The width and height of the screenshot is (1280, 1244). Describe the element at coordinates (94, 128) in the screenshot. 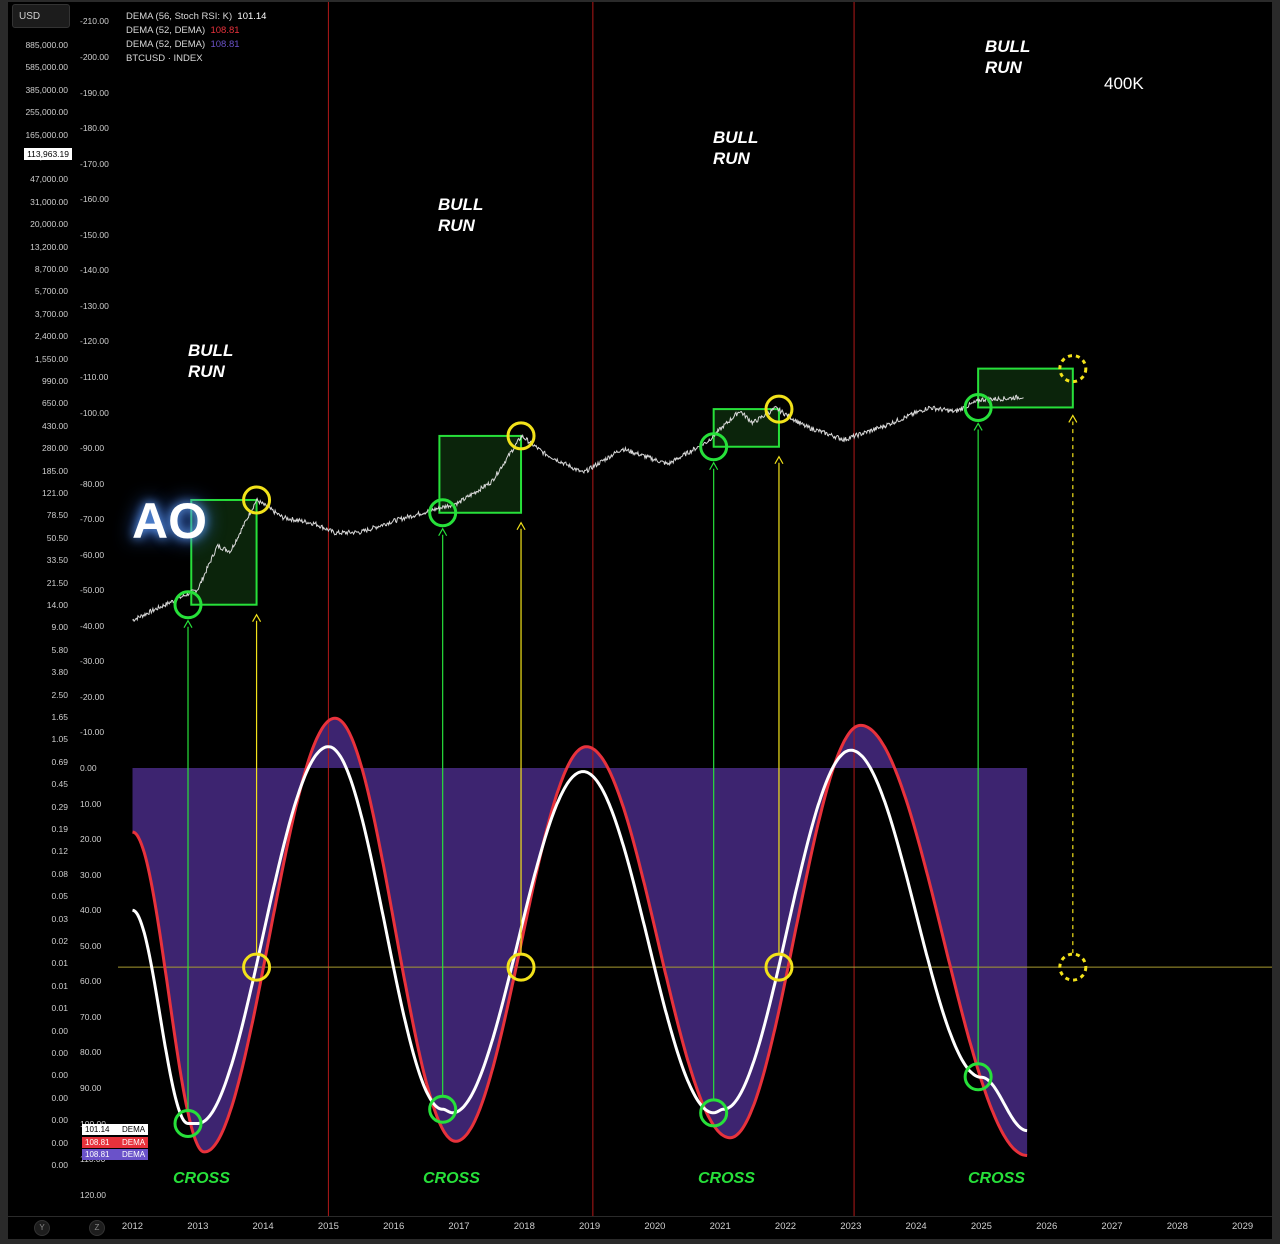

I see `oscillator-tick-label: -180.00` at that location.